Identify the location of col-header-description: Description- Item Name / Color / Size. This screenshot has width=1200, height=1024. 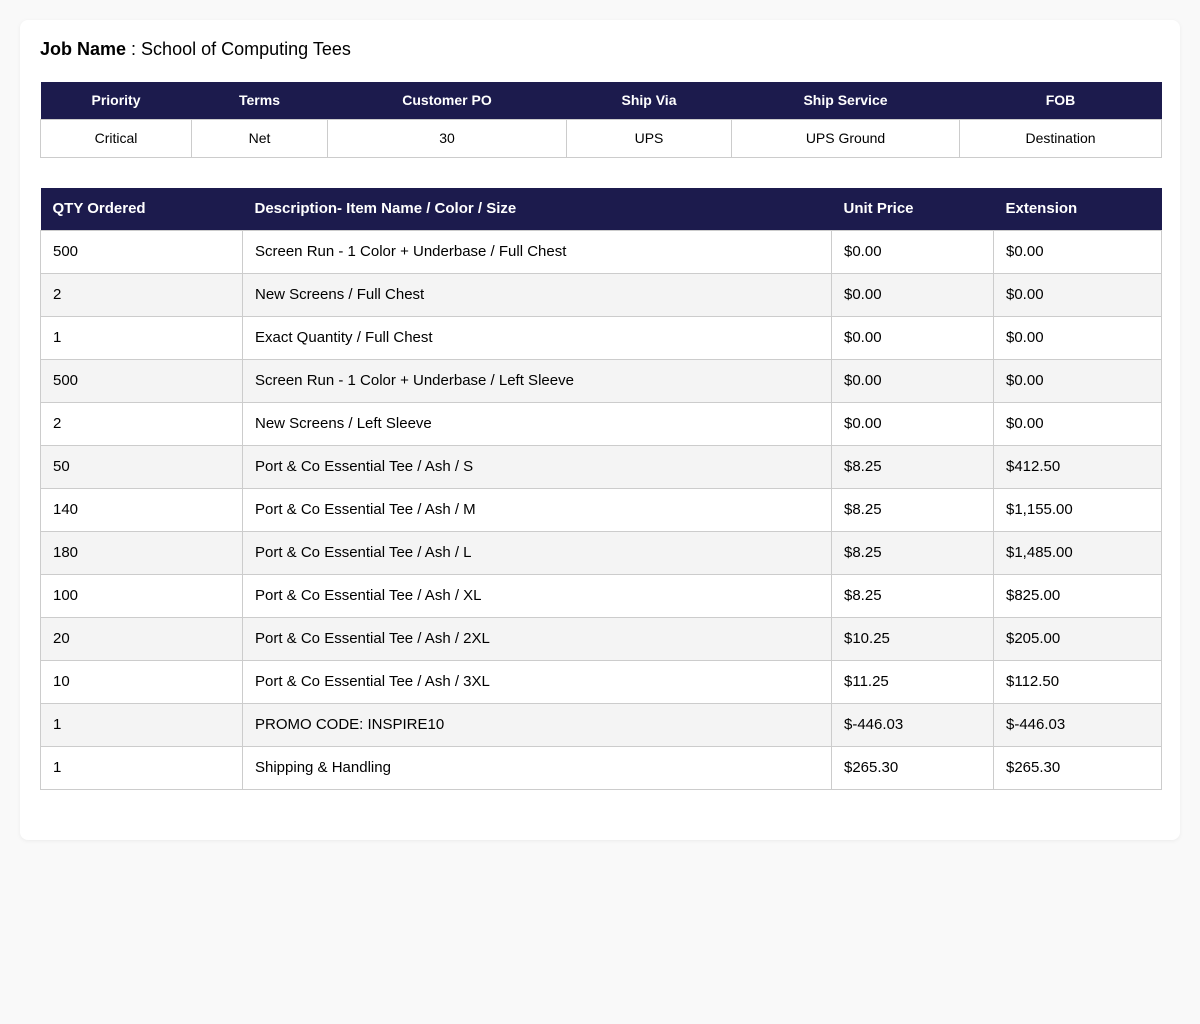
(537, 209).